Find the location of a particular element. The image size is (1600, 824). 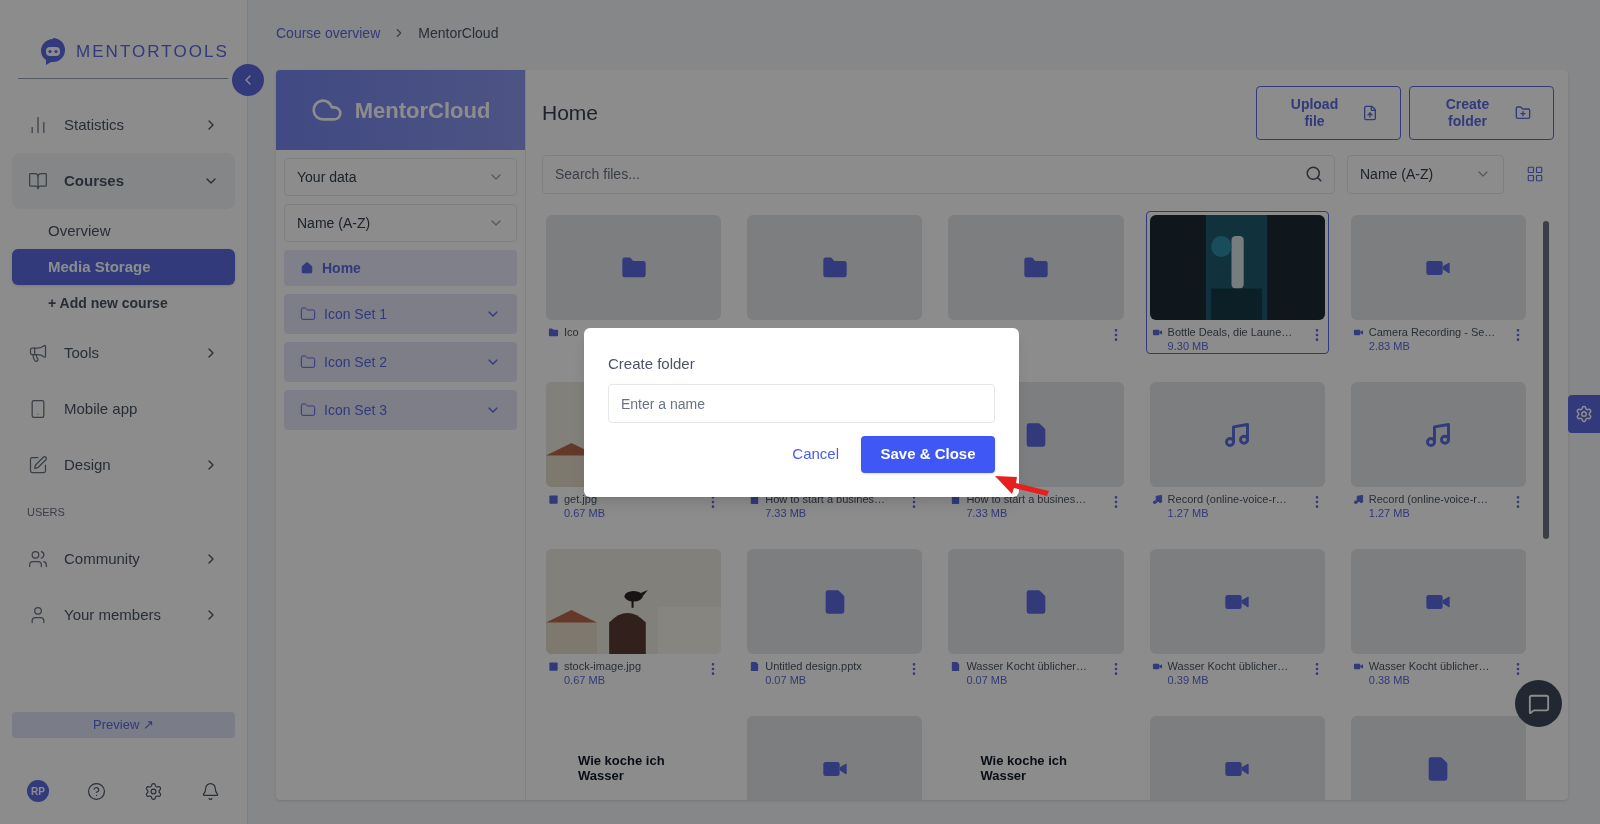

file-name: stock-image.jpg is located at coordinates (603, 666).